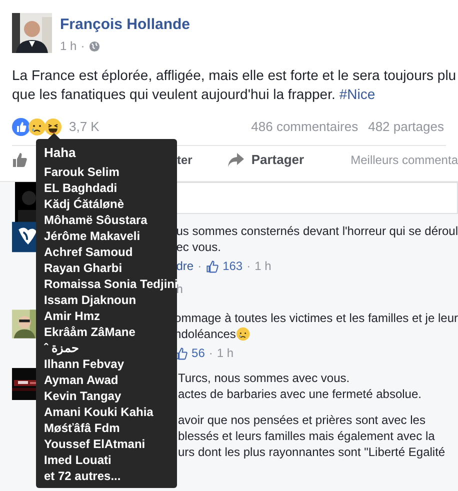  I want to click on reactor-name: Ayman Awad, so click(81, 380).